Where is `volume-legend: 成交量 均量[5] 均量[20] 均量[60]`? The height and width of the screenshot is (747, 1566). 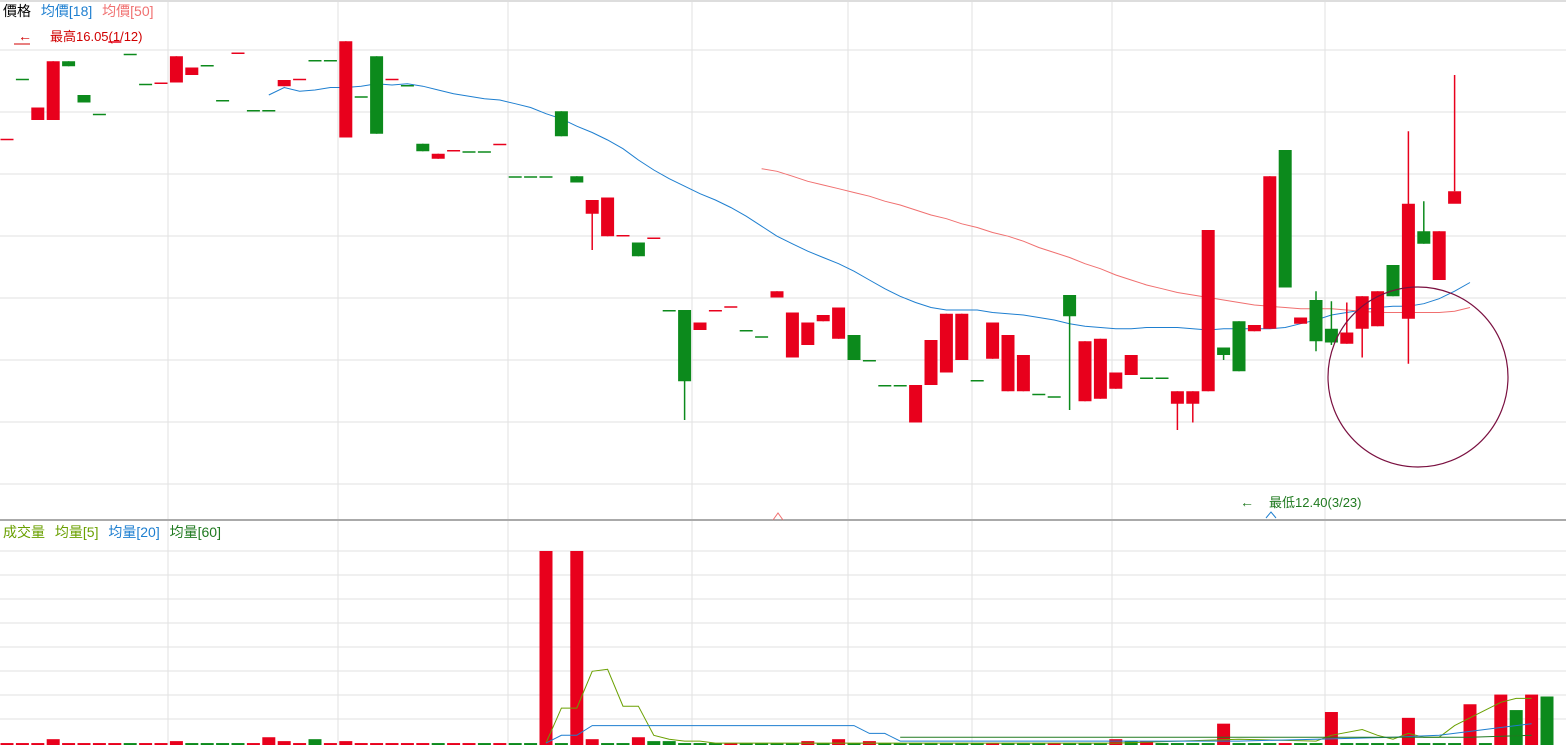 volume-legend: 成交量 均量[5] 均量[20] 均量[60] is located at coordinates (112, 532).